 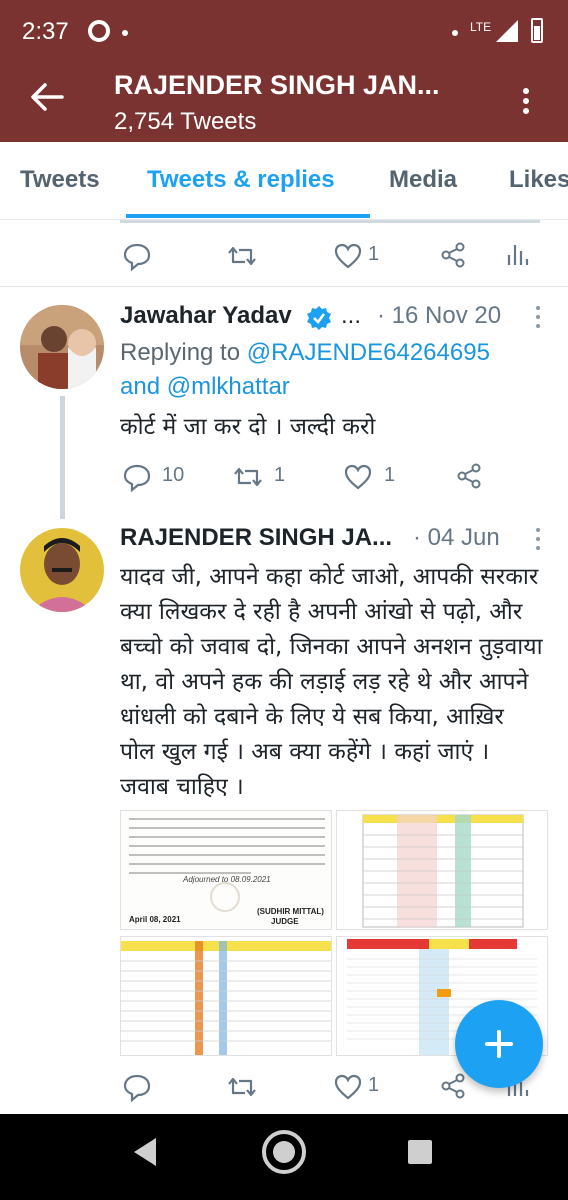 What do you see at coordinates (145, 1152) in the screenshot?
I see `nav-back-icon` at bounding box center [145, 1152].